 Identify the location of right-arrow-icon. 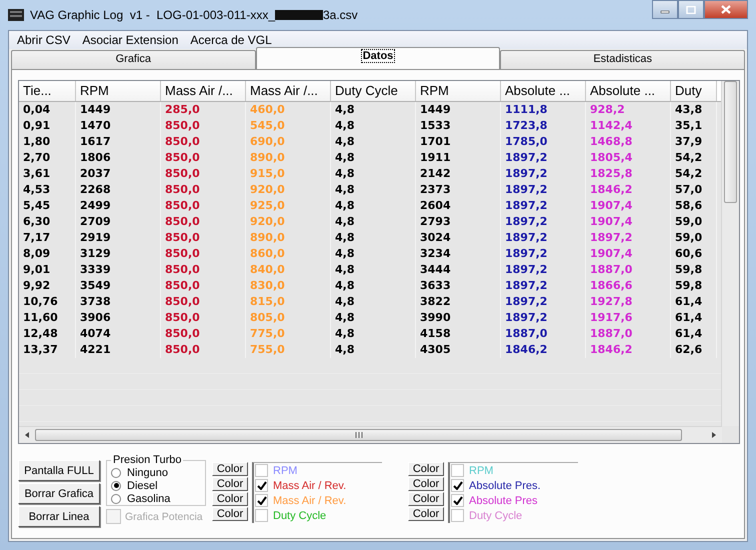
(714, 435).